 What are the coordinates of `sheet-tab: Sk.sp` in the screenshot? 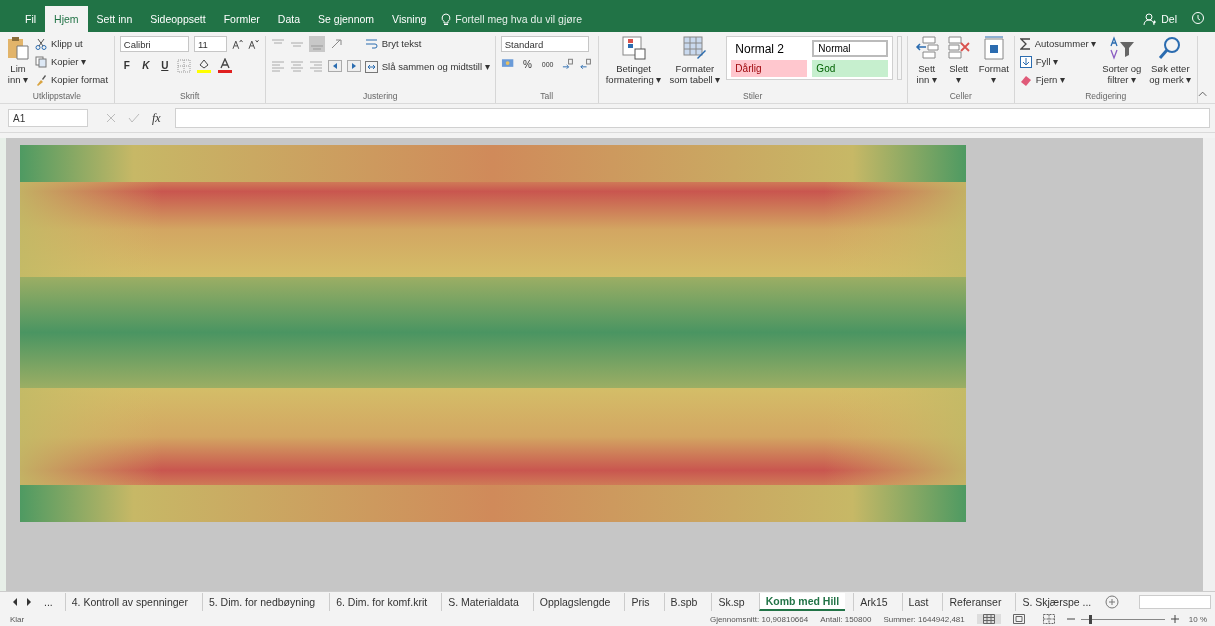 It's located at (731, 602).